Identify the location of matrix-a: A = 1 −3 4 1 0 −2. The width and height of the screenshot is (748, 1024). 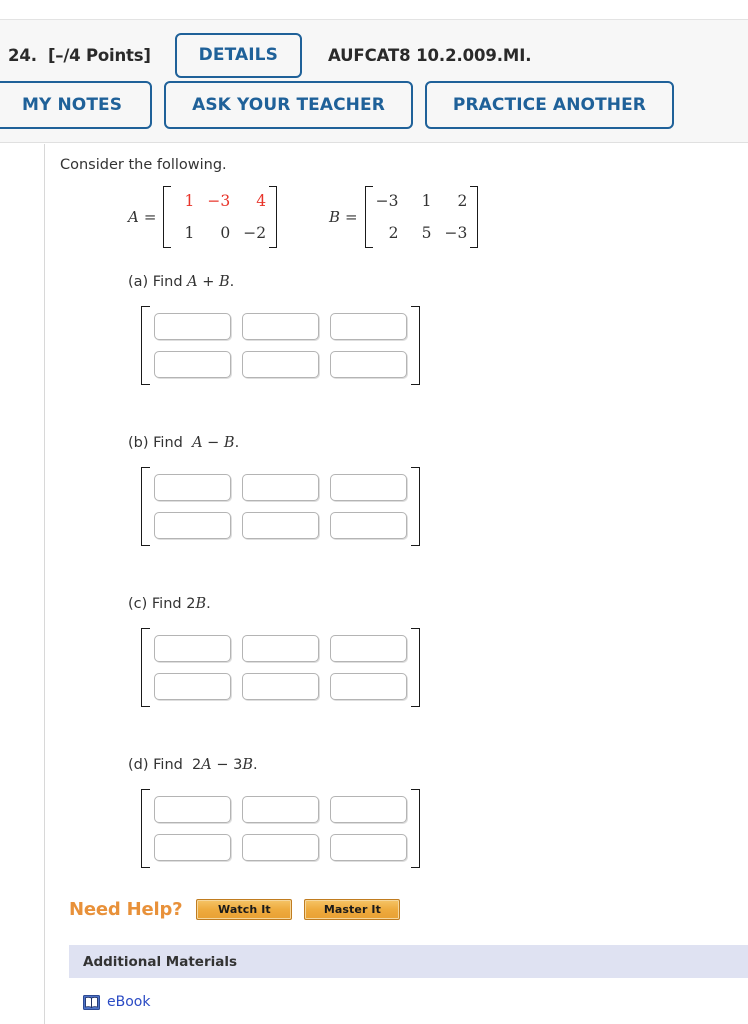
(202, 217).